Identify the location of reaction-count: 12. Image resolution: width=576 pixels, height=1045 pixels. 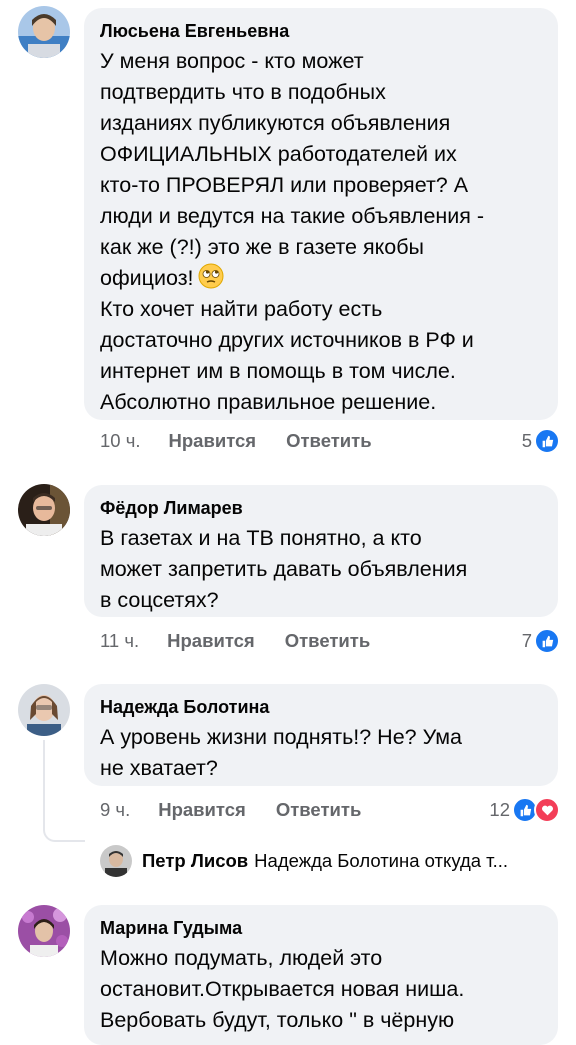
(524, 810).